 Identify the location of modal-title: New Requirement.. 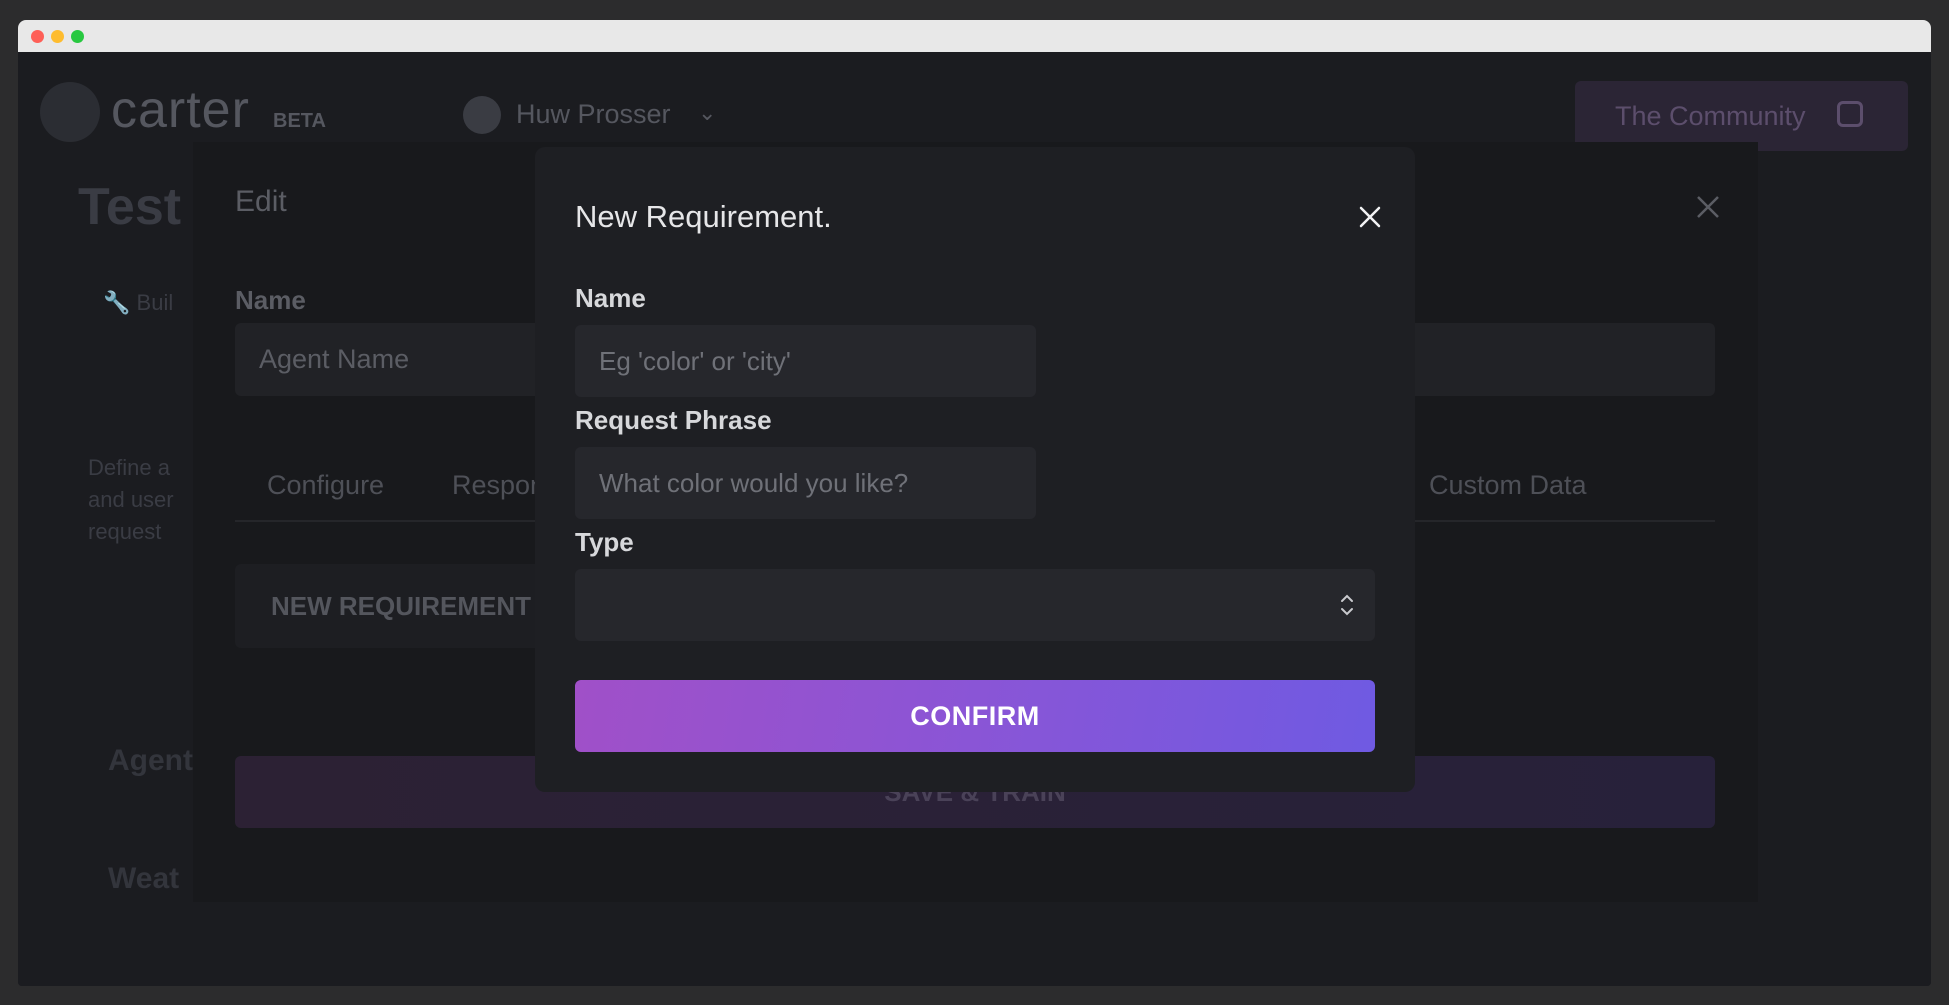
(703, 216).